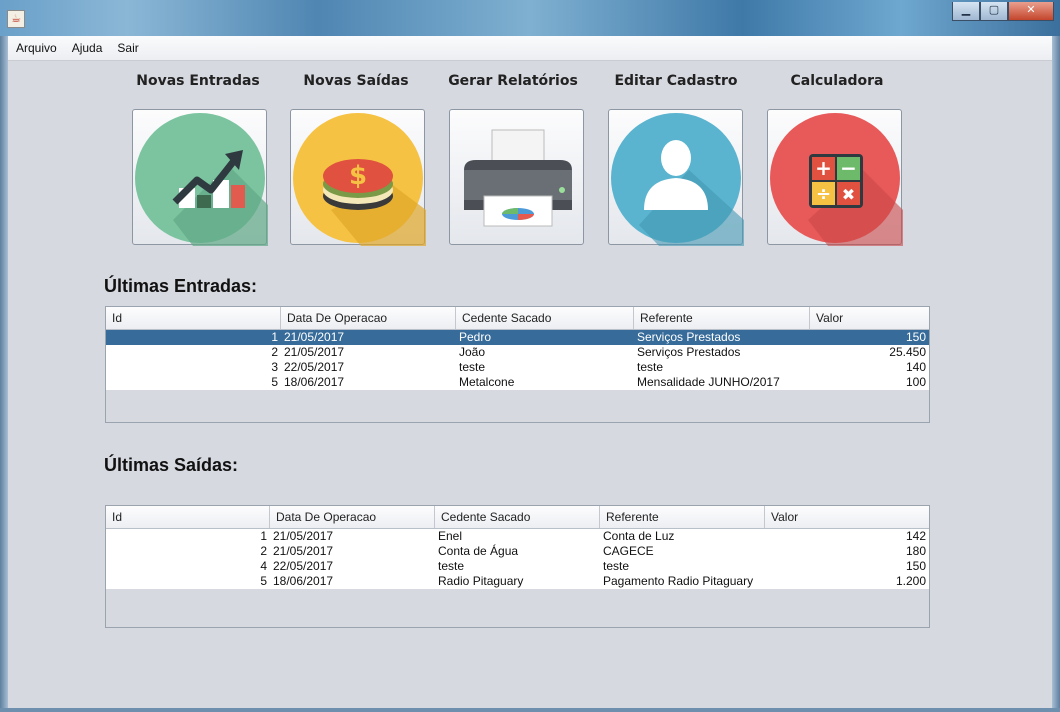 This screenshot has width=1060, height=712. What do you see at coordinates (481, 581) in the screenshot?
I see `cell-cedente: Radio Pitaguary` at bounding box center [481, 581].